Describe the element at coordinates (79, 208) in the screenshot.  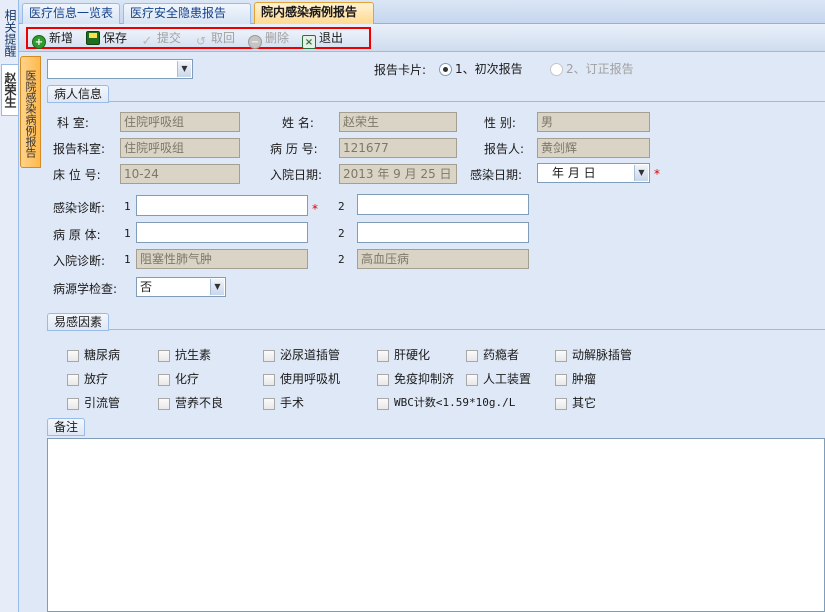
I see `infection-diagnosis-label: 感染诊断:` at that location.